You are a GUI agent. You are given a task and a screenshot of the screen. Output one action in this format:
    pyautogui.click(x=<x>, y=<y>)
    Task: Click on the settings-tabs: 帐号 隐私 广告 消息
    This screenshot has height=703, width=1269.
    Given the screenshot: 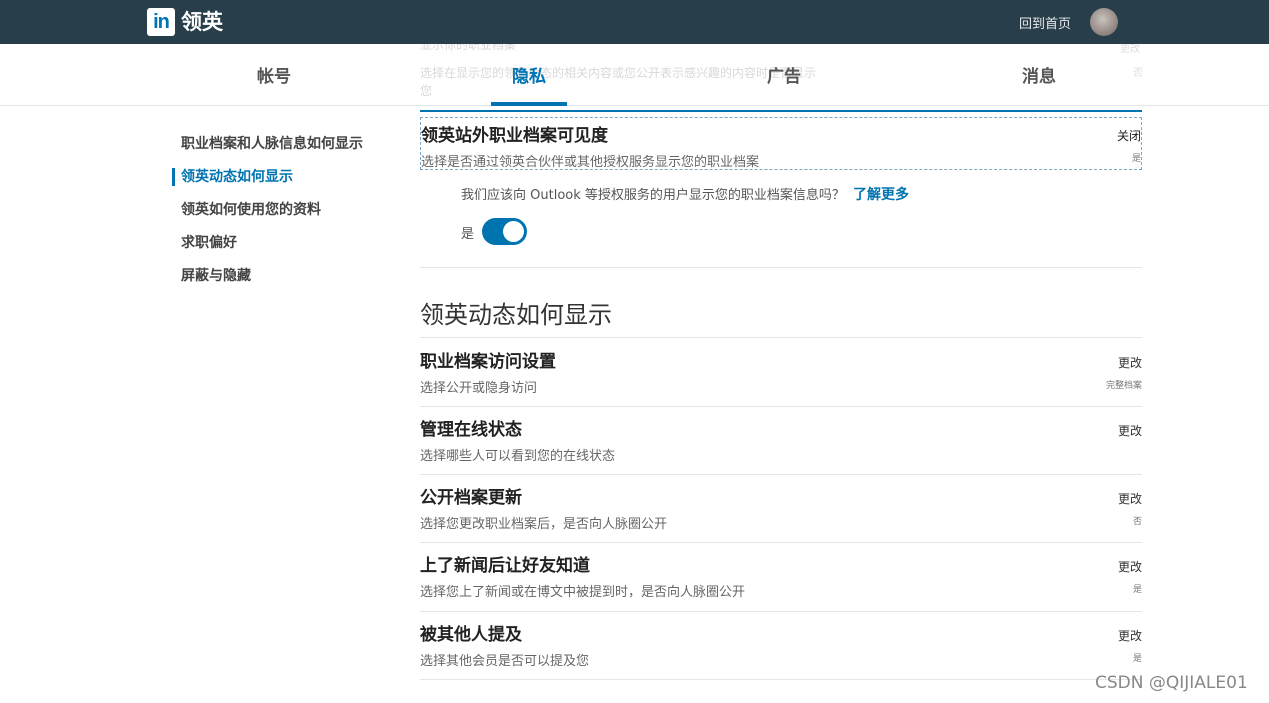 What is the action you would take?
    pyautogui.click(x=634, y=75)
    